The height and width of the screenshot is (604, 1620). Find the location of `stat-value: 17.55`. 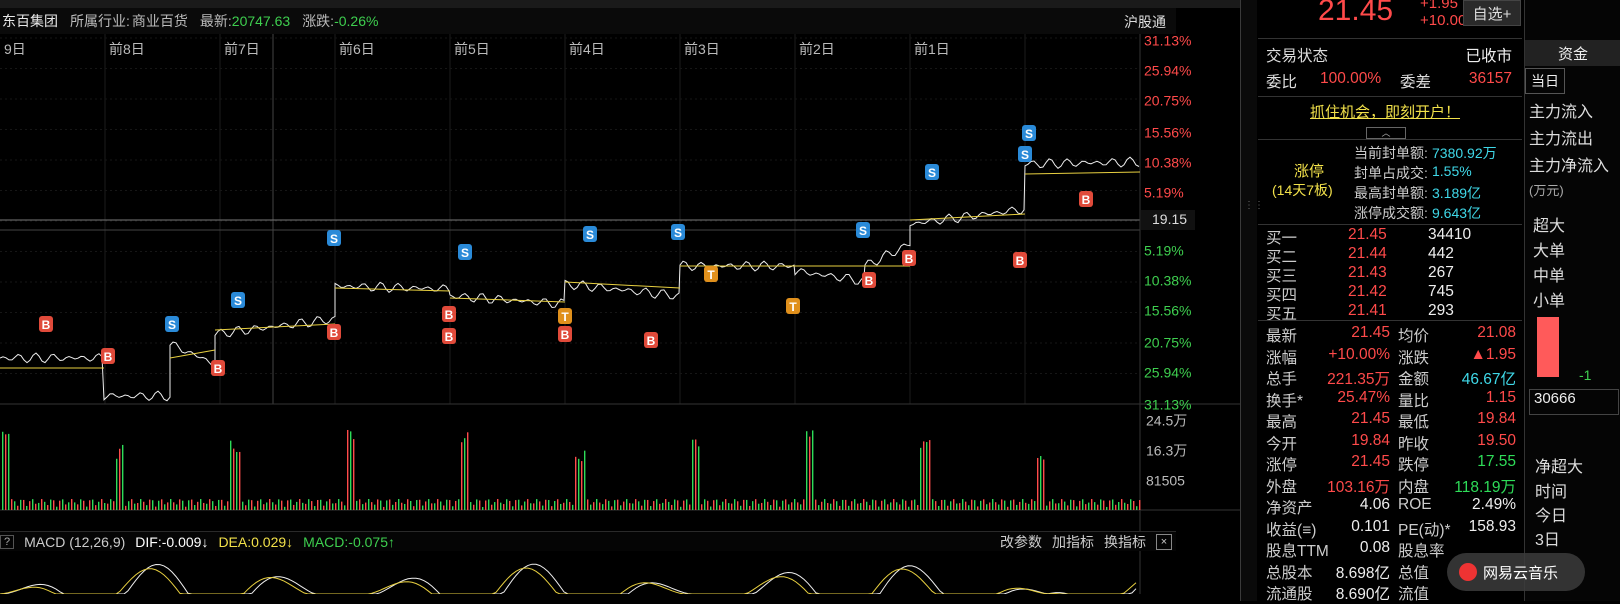

stat-value: 17.55 is located at coordinates (1496, 461).